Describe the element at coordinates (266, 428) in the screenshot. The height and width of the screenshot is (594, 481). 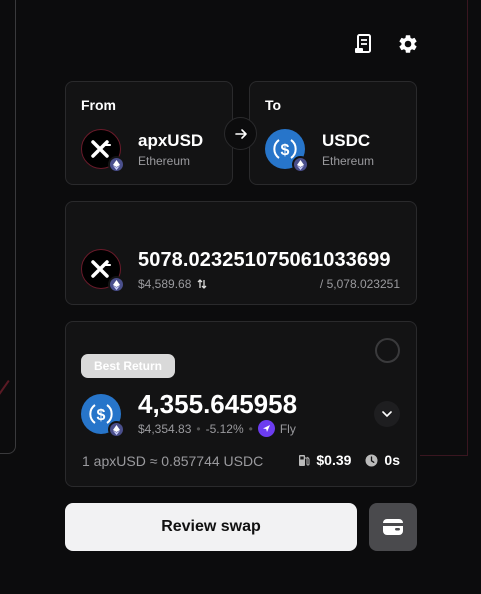
I see `fly-provider-icon` at that location.